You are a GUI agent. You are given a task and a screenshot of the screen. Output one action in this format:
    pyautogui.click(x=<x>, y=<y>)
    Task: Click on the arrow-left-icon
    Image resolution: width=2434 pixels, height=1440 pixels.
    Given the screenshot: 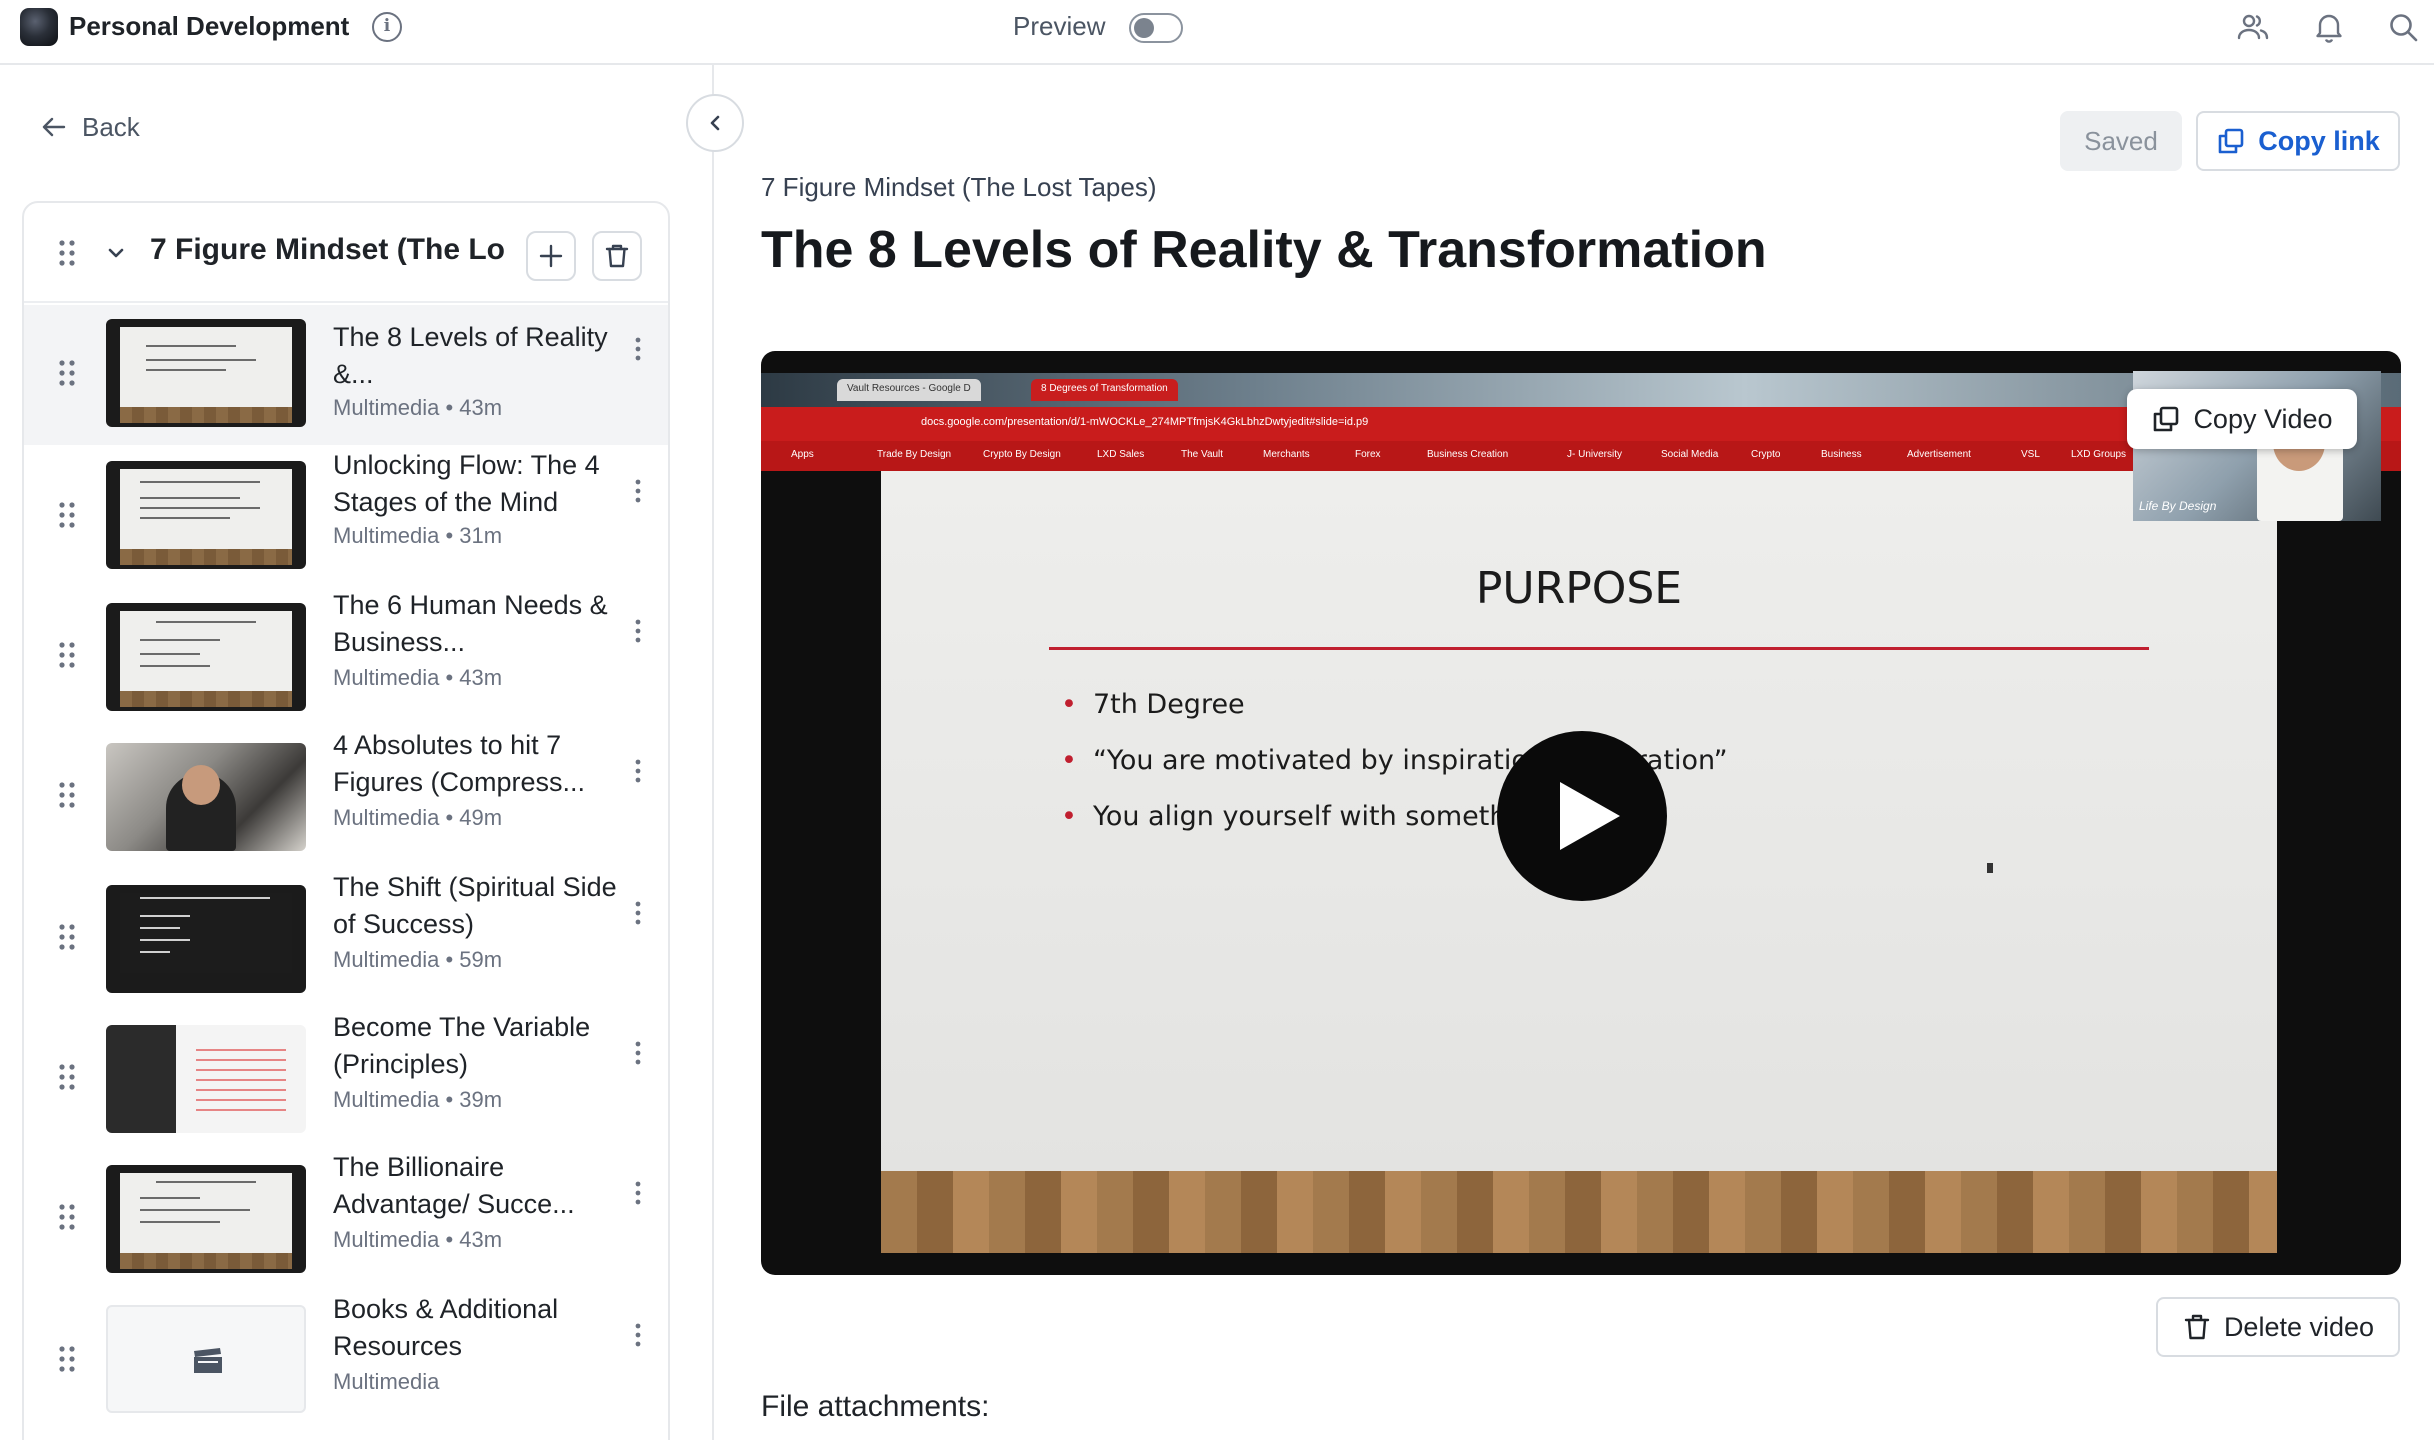 What is the action you would take?
    pyautogui.click(x=54, y=127)
    